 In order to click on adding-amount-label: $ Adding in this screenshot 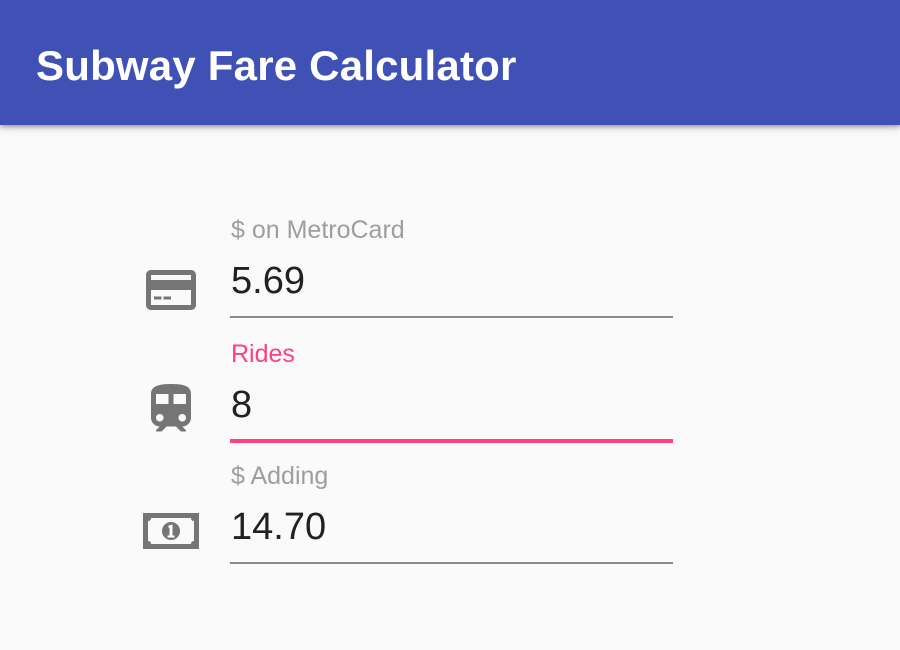, I will do `click(280, 476)`.